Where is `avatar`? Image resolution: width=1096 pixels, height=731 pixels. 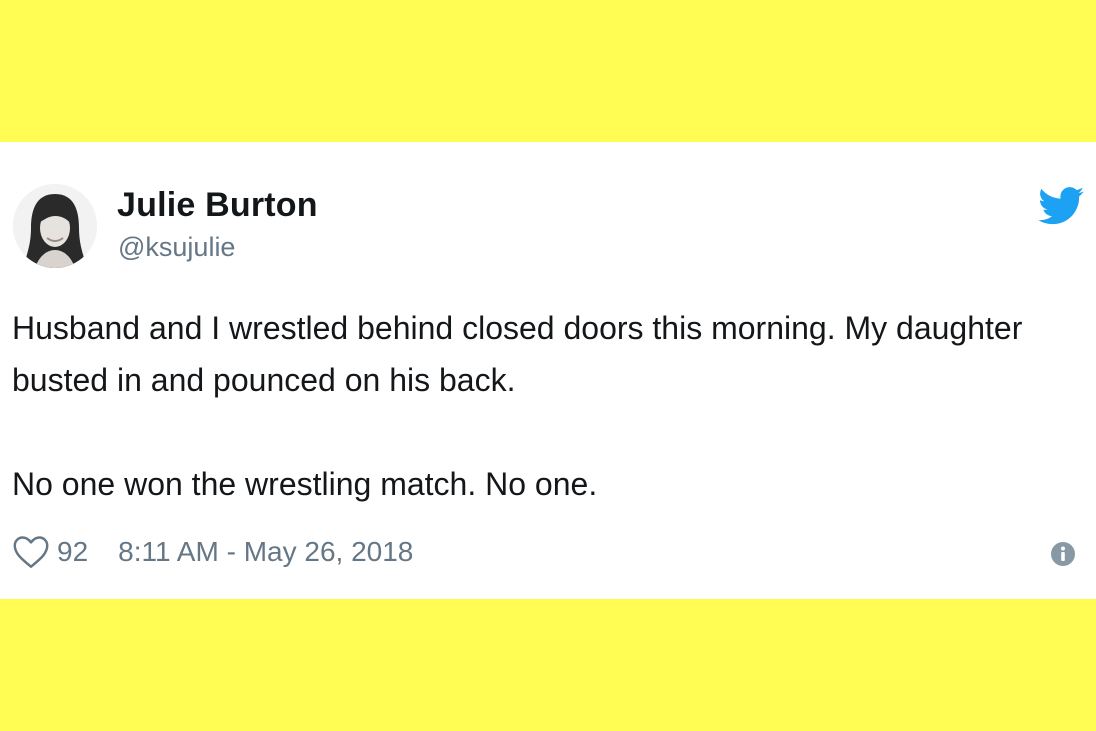
avatar is located at coordinates (55, 226).